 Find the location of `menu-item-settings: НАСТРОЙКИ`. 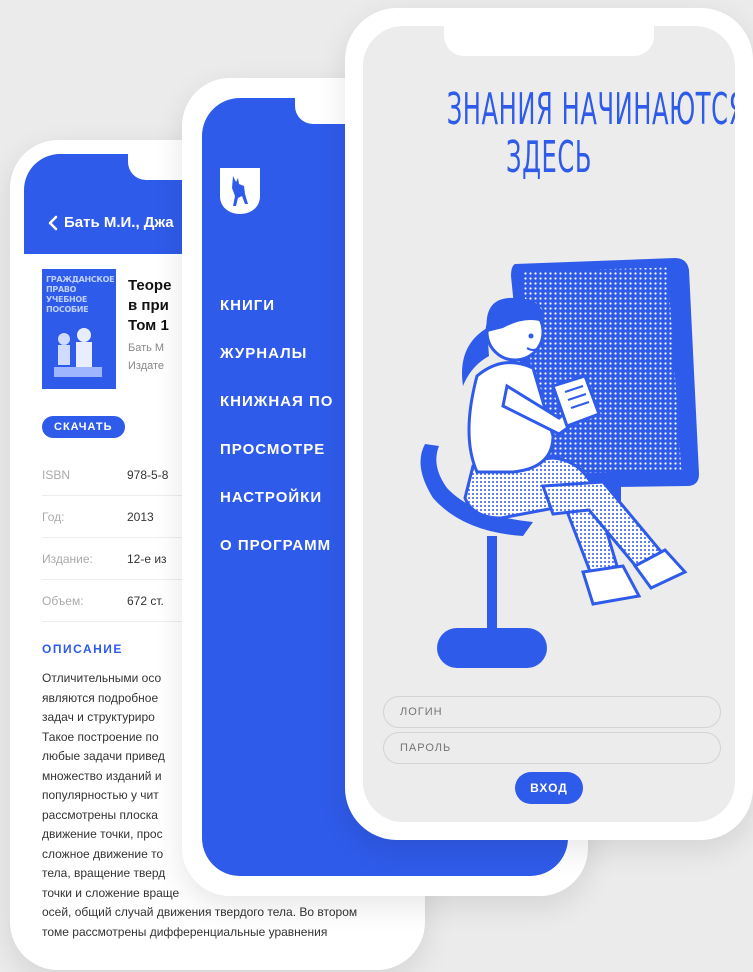

menu-item-settings: НАСТРОЙКИ is located at coordinates (276, 510).